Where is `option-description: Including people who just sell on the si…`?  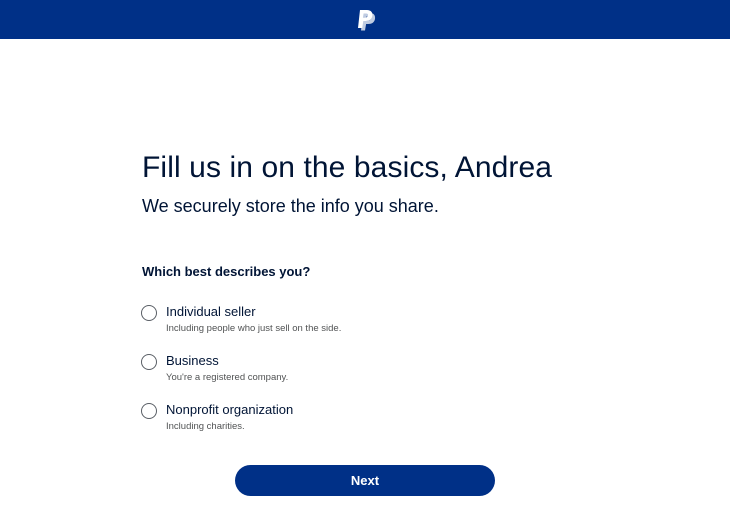
option-description: Including people who just sell on the si… is located at coordinates (254, 328).